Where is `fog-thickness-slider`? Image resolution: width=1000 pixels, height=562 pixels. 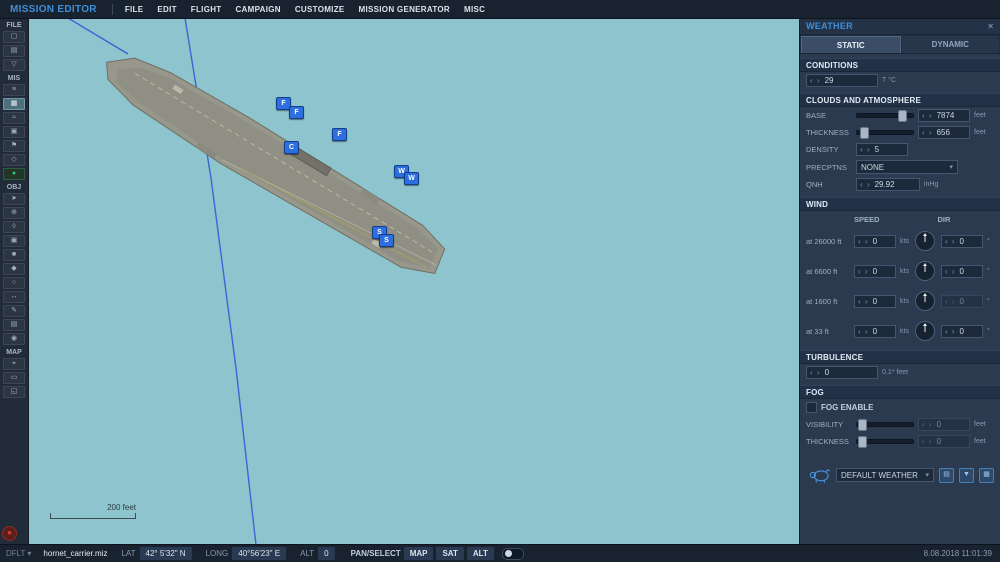
fog-thickness-slider is located at coordinates (885, 442).